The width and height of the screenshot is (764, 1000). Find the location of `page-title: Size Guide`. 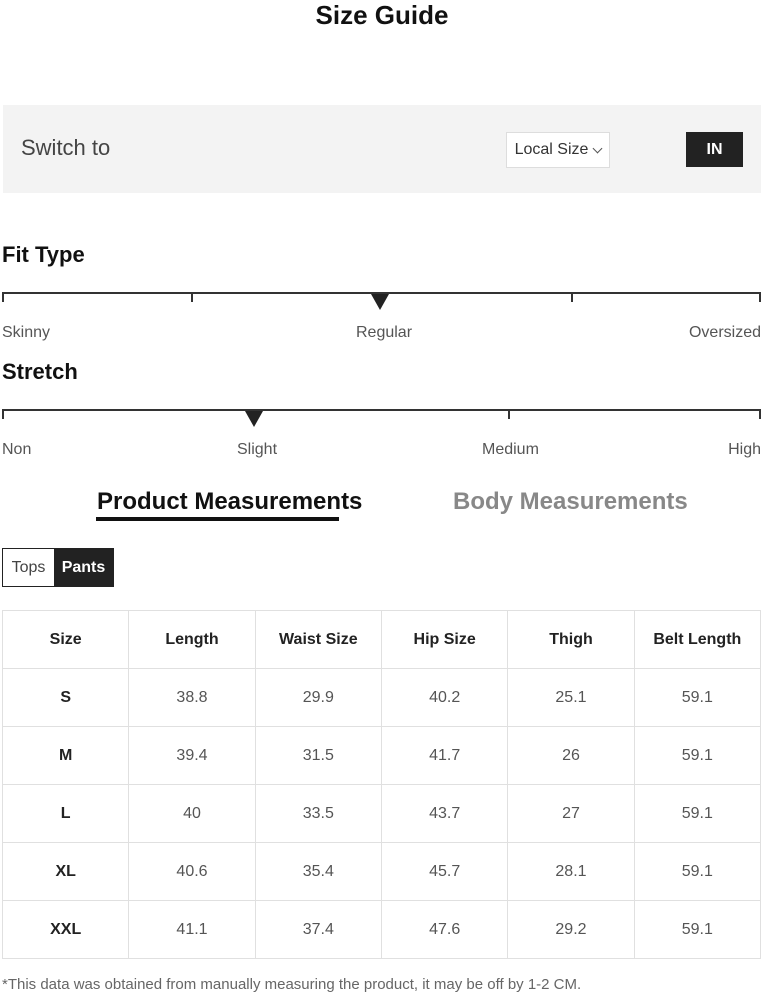

page-title: Size Guide is located at coordinates (382, 15).